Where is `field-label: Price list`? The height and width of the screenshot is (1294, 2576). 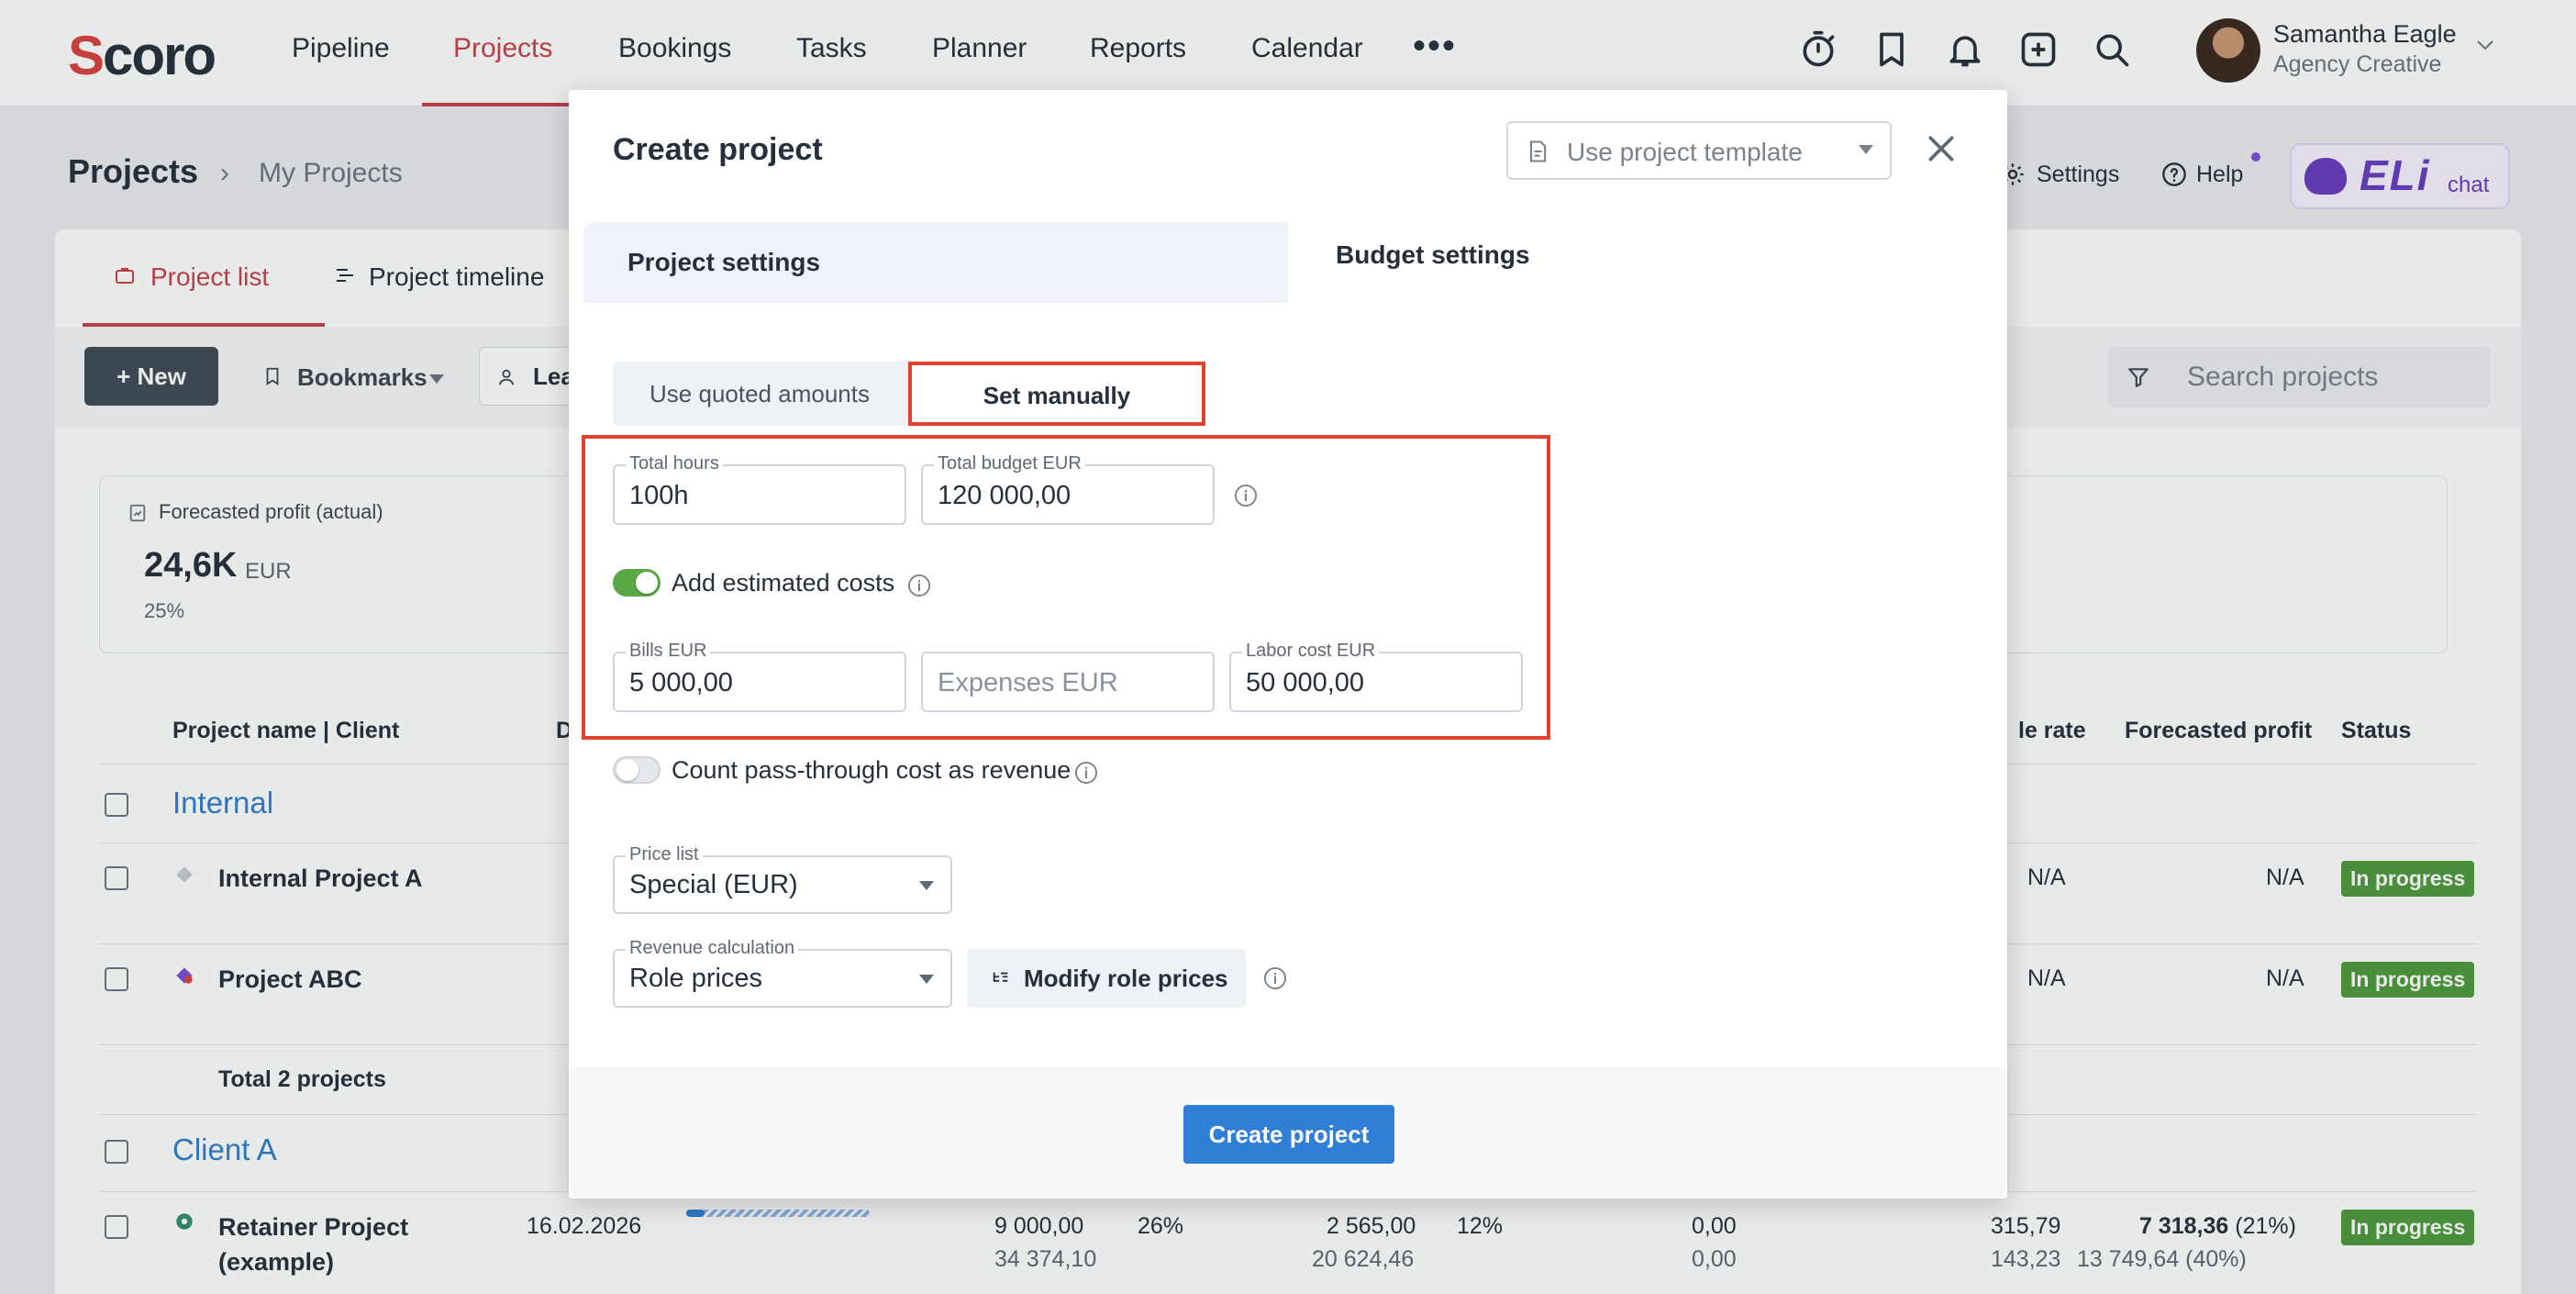 field-label: Price list is located at coordinates (664, 855).